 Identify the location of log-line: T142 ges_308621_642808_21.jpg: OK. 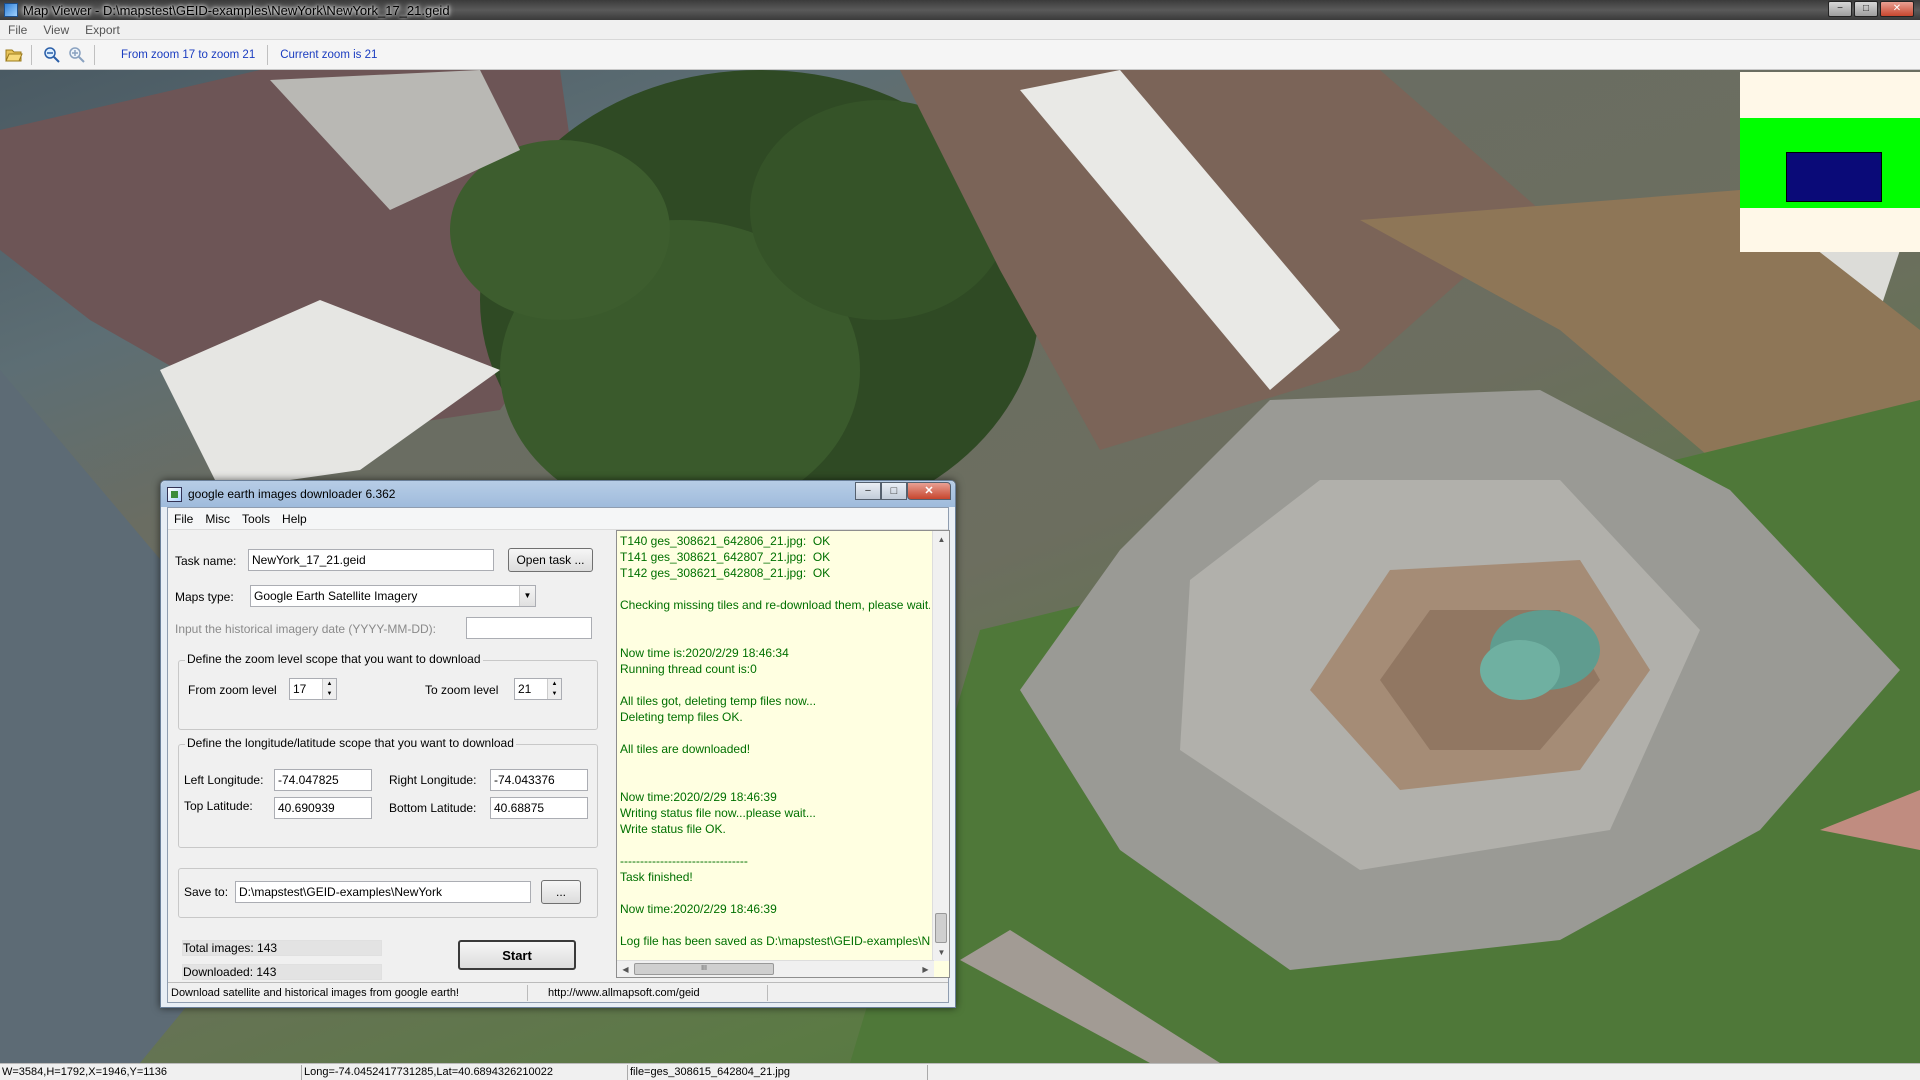
(725, 573).